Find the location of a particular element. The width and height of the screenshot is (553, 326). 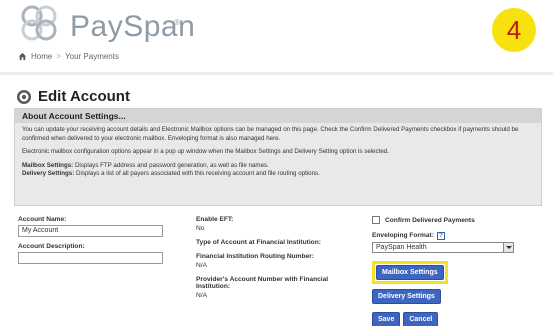

account-number-value: N/A is located at coordinates (201, 295).